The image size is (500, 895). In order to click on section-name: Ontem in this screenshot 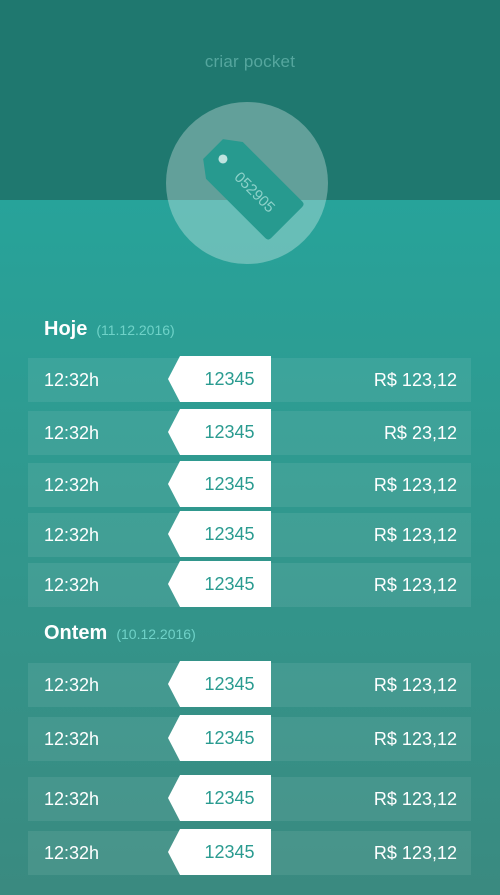, I will do `click(76, 633)`.